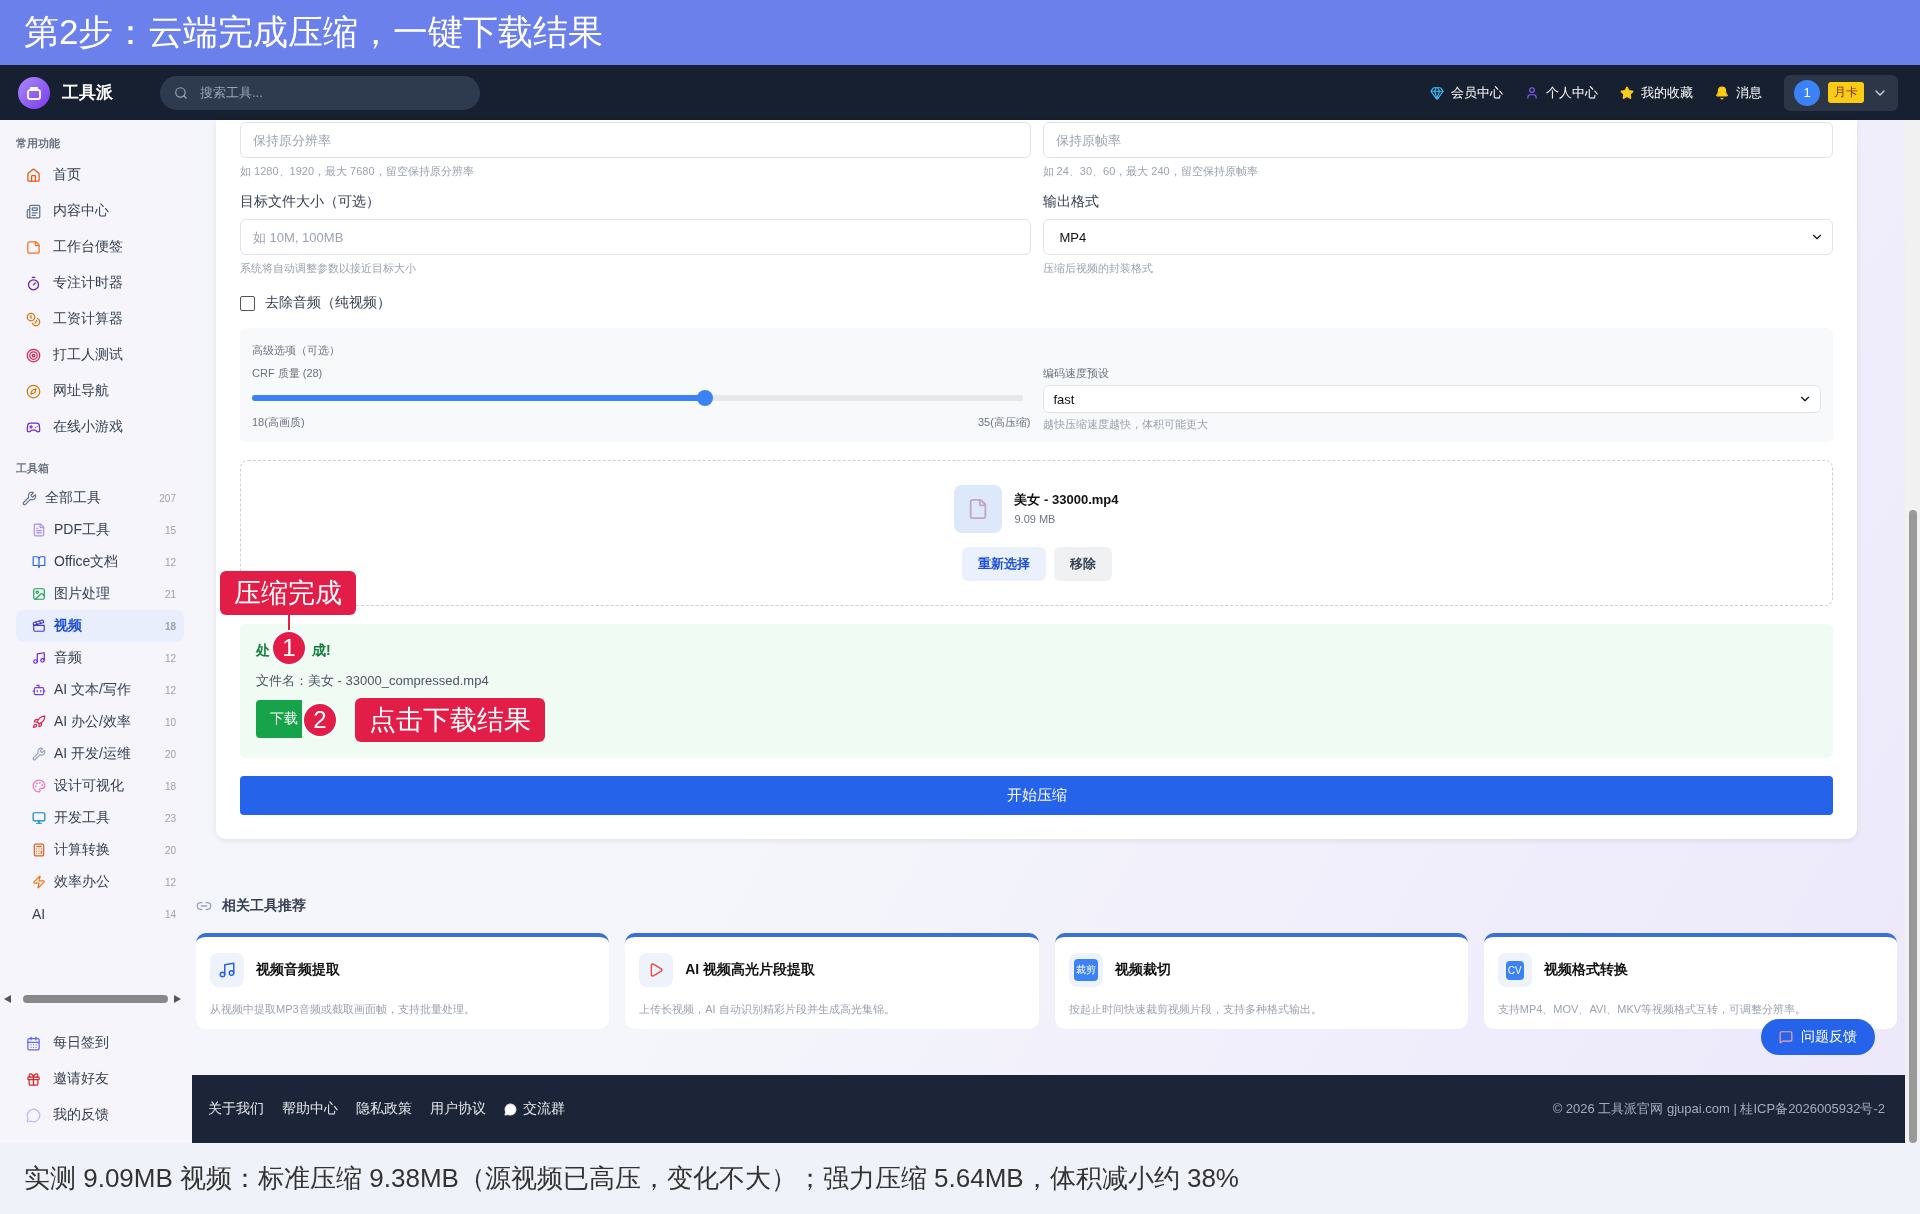 The width and height of the screenshot is (1920, 1214). I want to click on sidebar-item: 效率办公 12, so click(100, 882).